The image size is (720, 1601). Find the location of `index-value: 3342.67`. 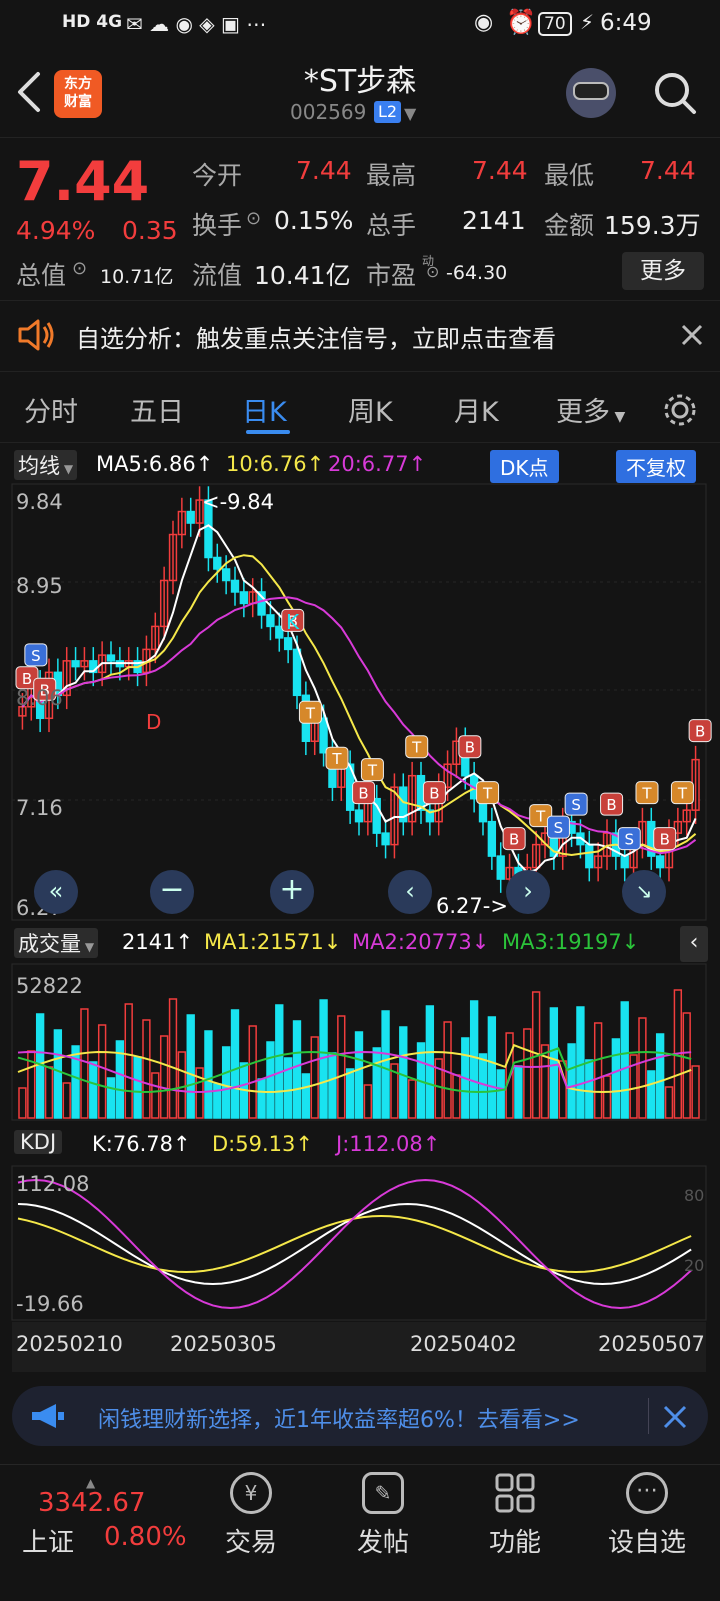

index-value: 3342.67 is located at coordinates (92, 1503).